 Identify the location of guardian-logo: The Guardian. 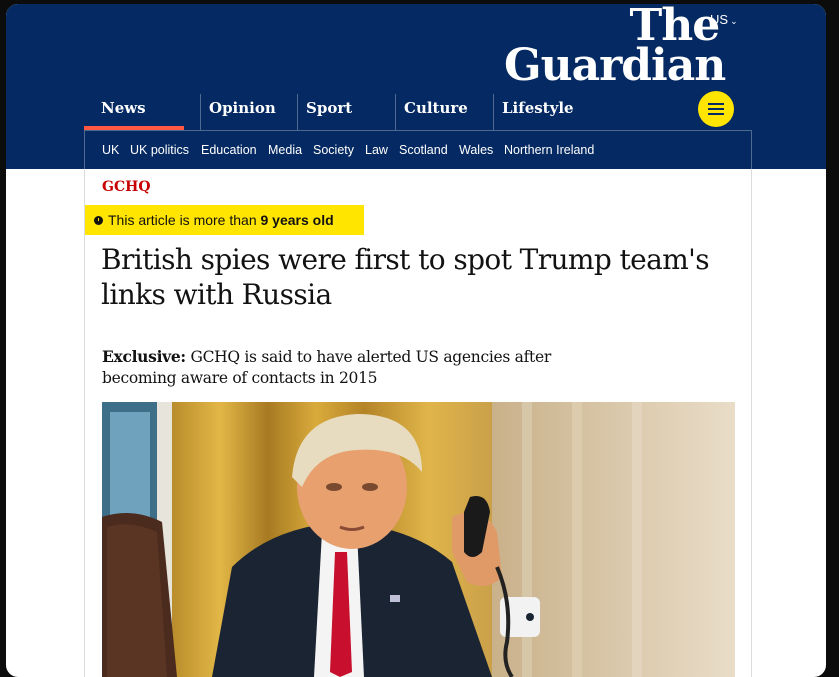
(615, 47).